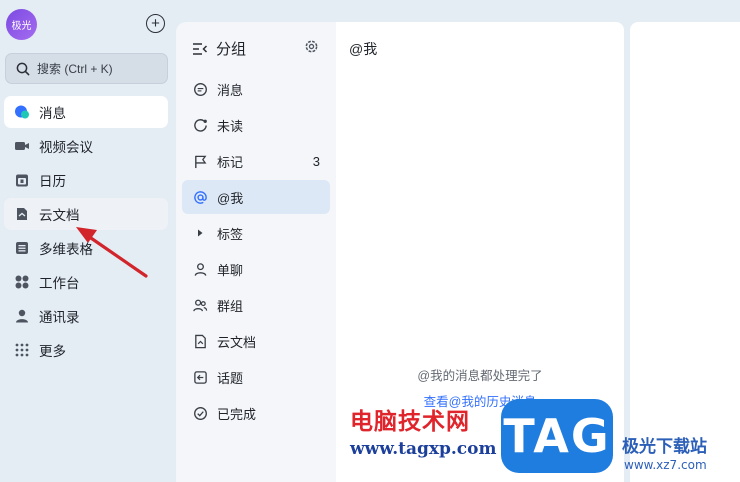 The height and width of the screenshot is (482, 740). I want to click on group-item-label: 话题, so click(230, 378).